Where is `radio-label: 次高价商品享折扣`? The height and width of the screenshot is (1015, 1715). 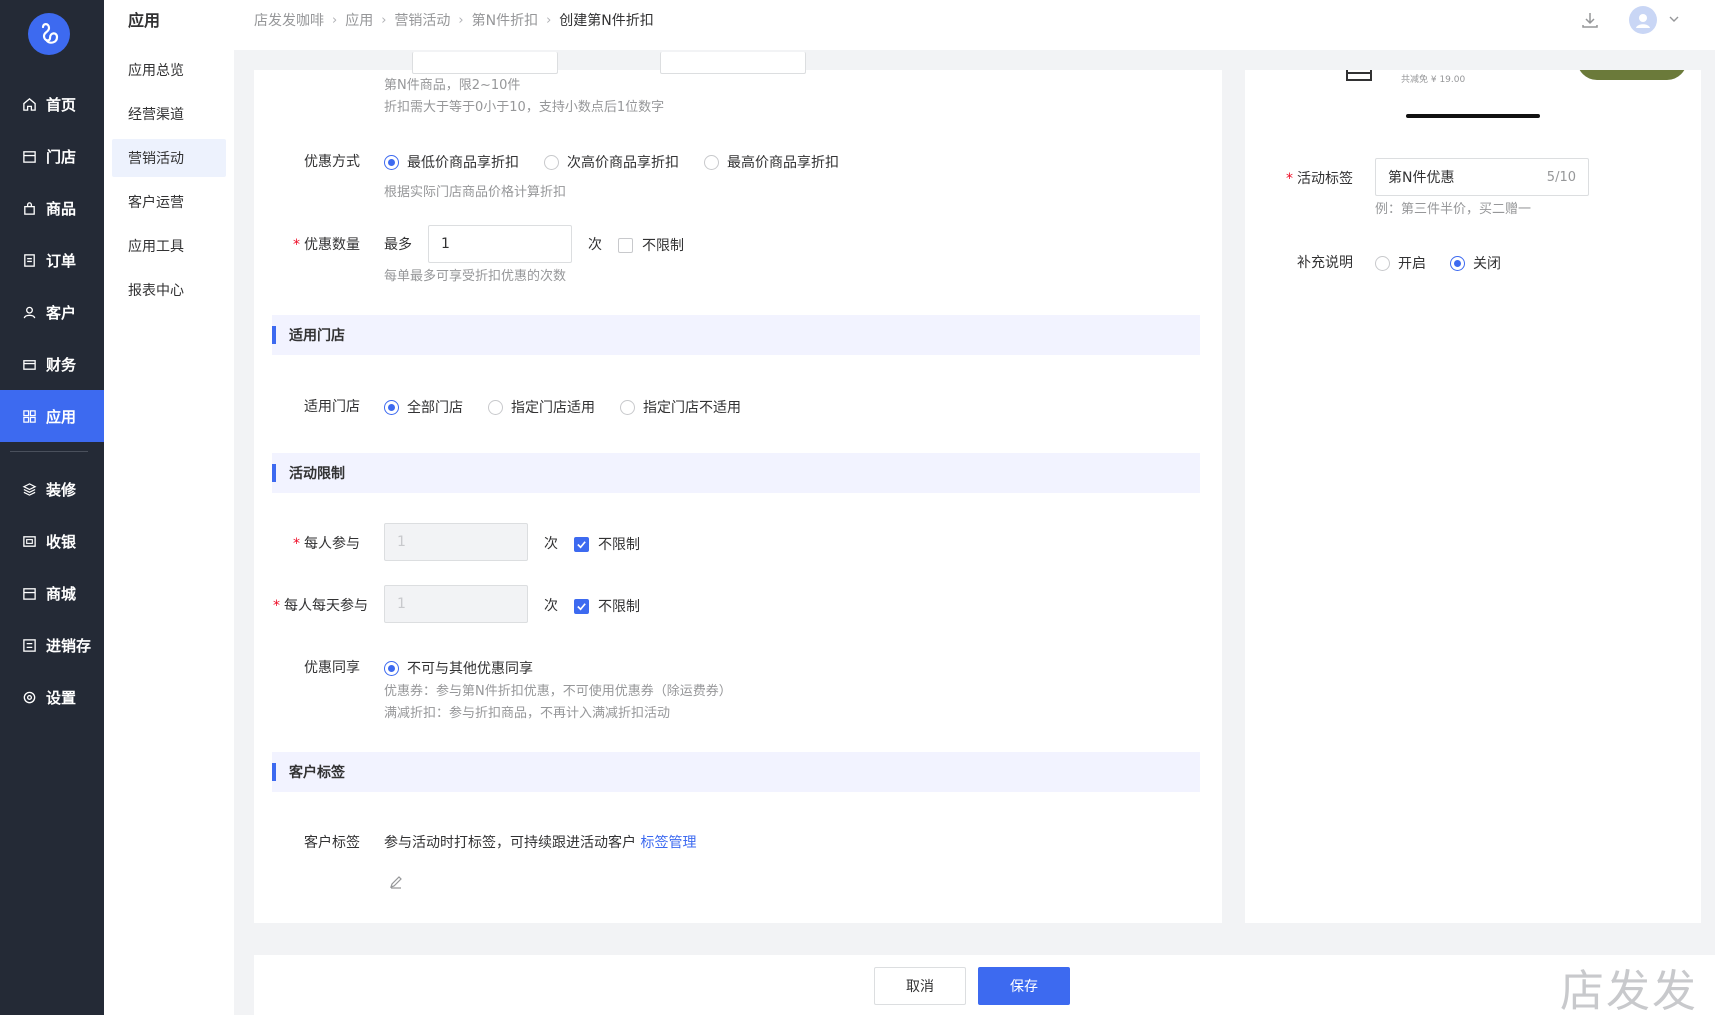
radio-label: 次高价商品享折扣 is located at coordinates (623, 163).